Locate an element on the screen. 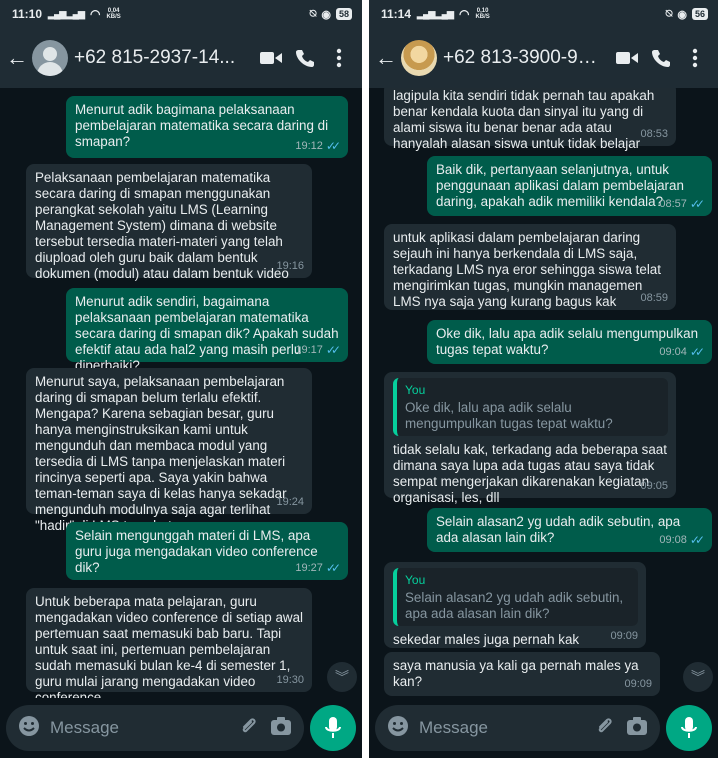 The height and width of the screenshot is (758, 718). message-time: 19:17 is located at coordinates (309, 350).